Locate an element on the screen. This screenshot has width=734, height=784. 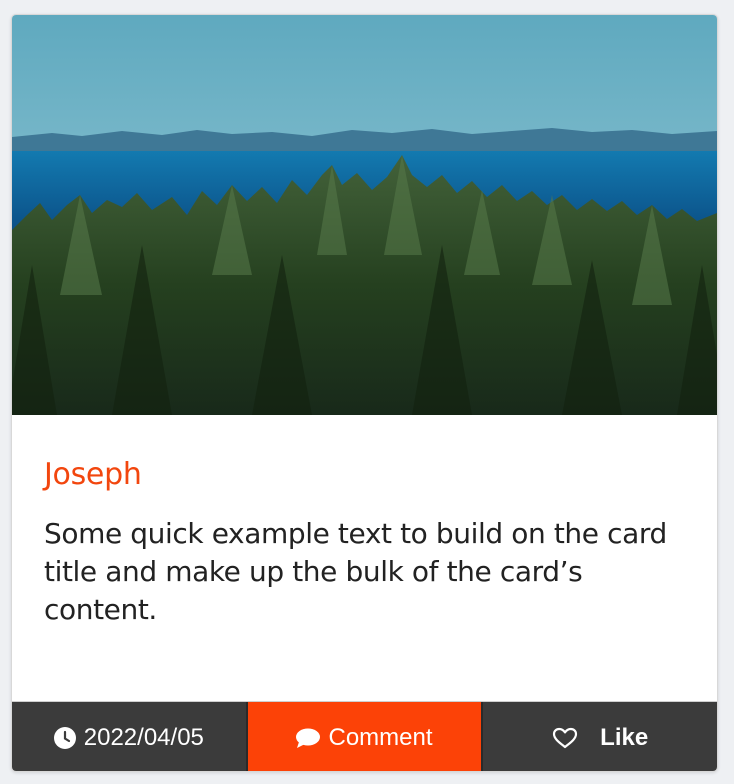
like-button: Like is located at coordinates (600, 736).